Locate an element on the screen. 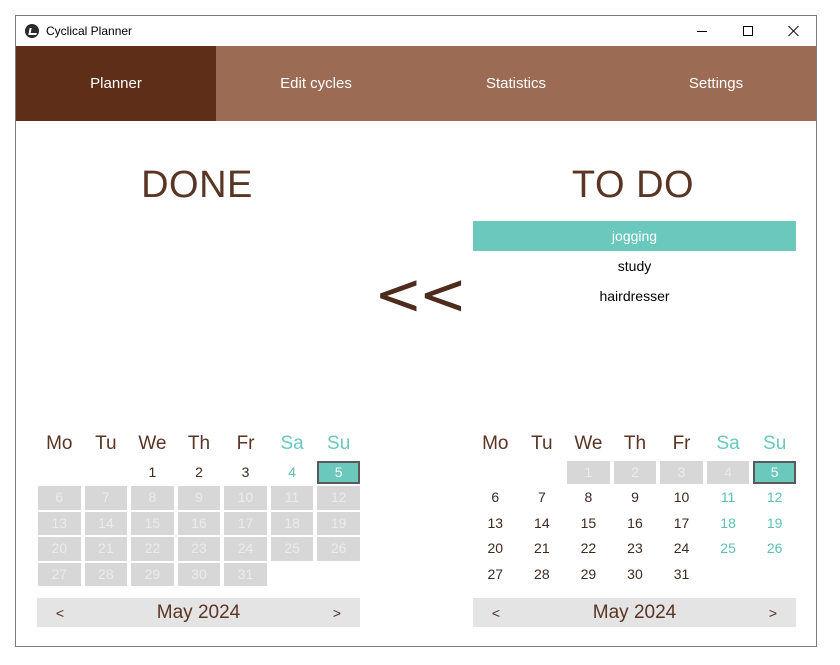 Image resolution: width=840 pixels, height=665 pixels. day-cell: 15 is located at coordinates (588, 523).